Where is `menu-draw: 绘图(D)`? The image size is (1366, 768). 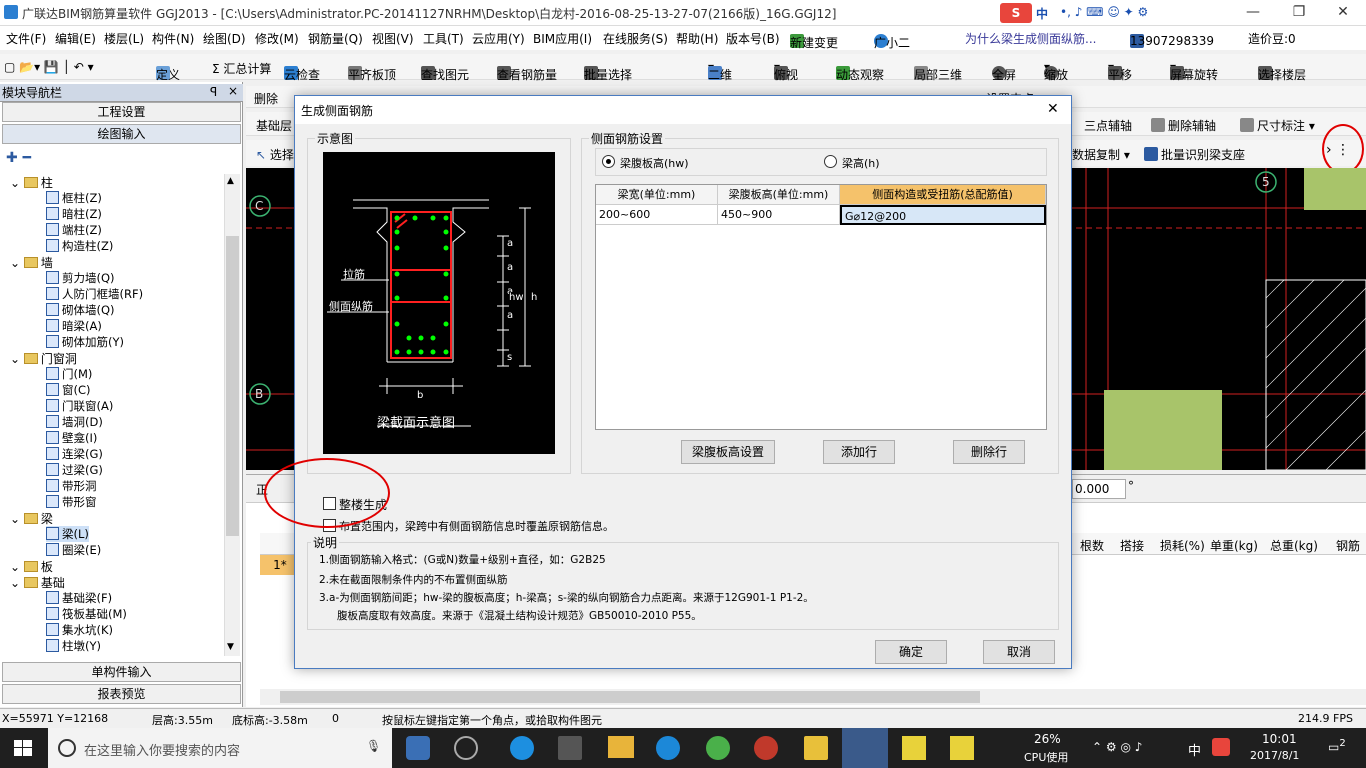
menu-draw: 绘图(D) is located at coordinates (224, 38).